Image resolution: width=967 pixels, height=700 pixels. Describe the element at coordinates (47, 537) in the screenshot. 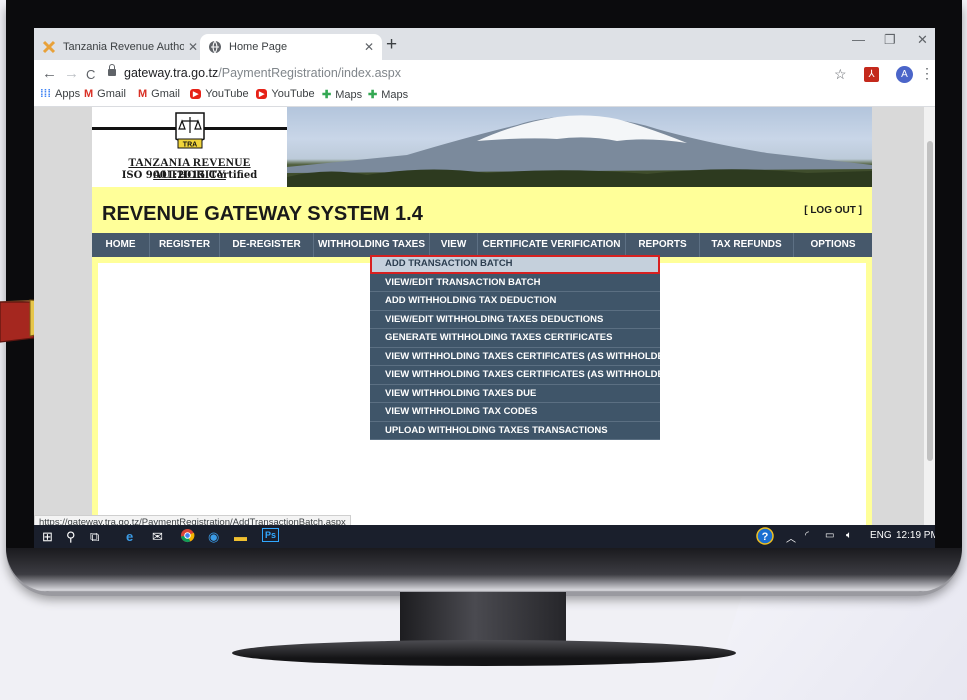

I see `windows-start-icon: ⊞` at that location.